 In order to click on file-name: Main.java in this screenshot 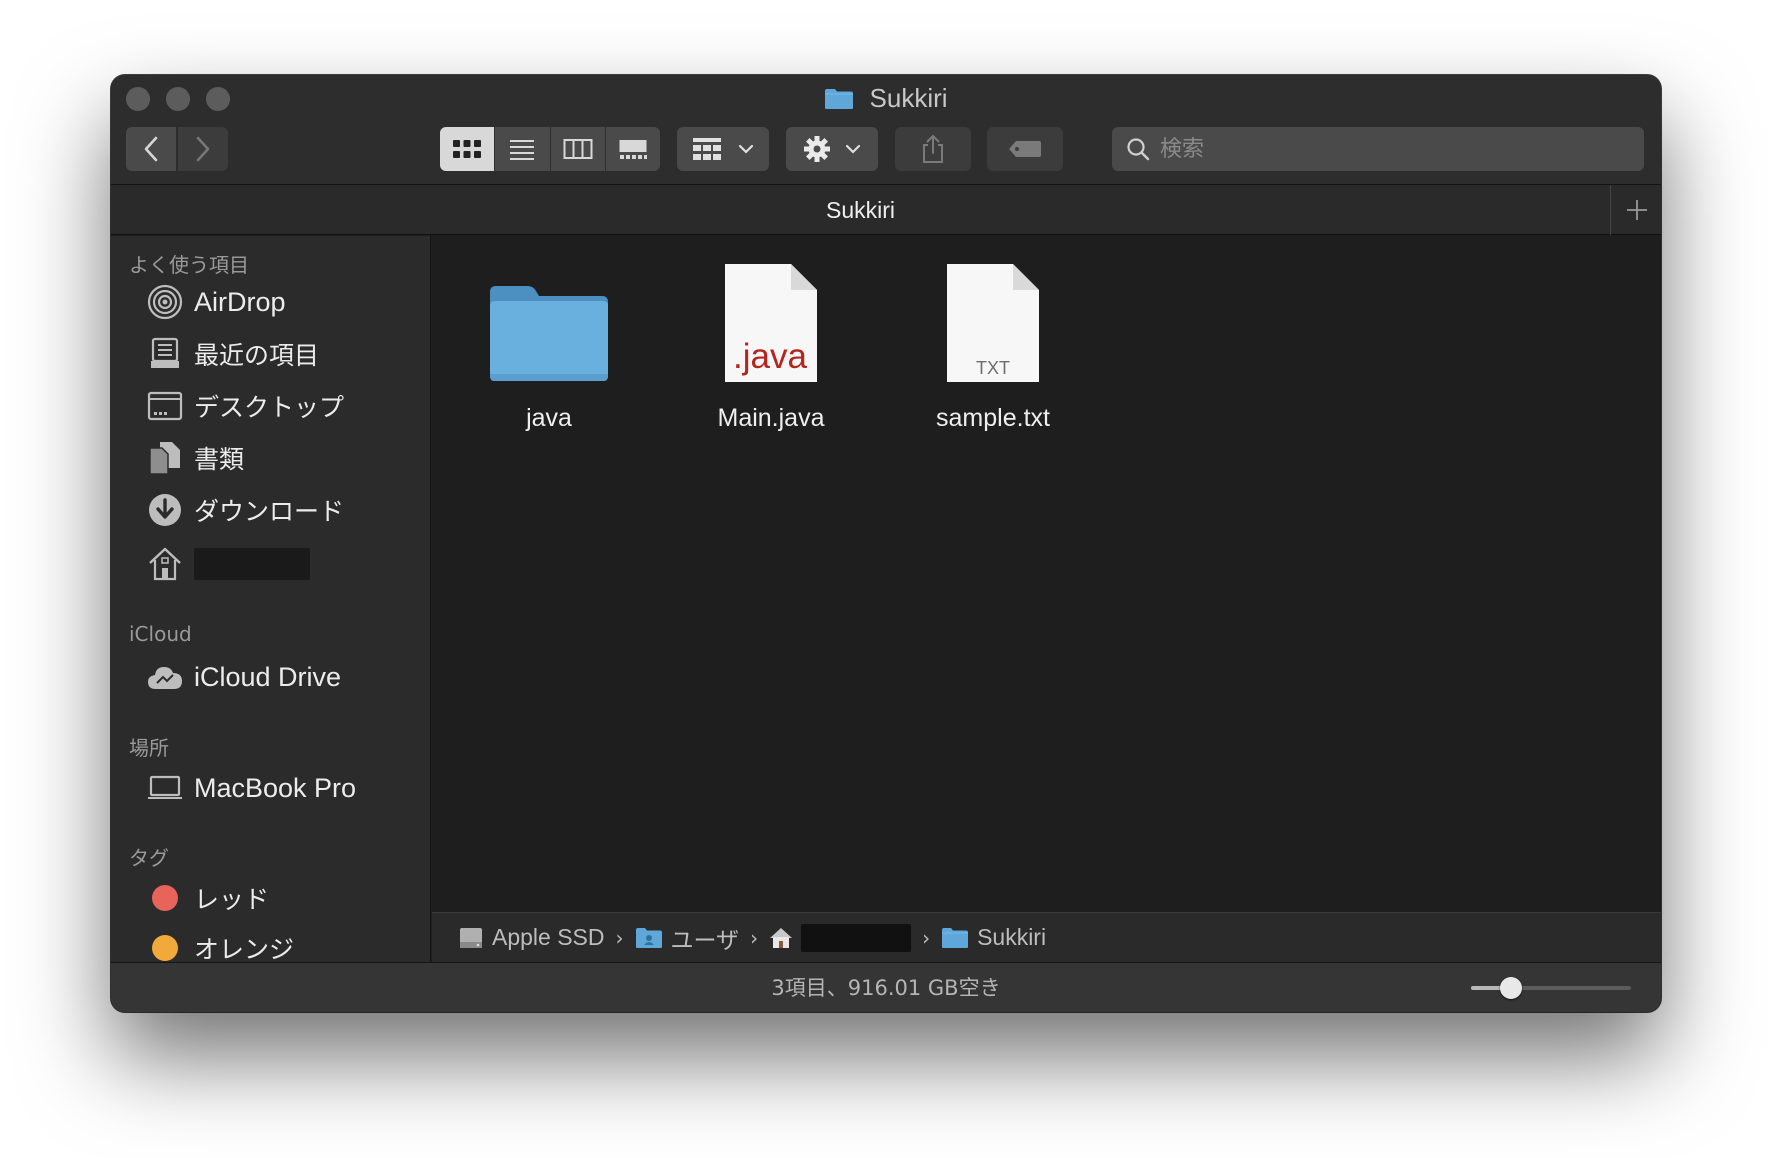, I will do `click(771, 418)`.